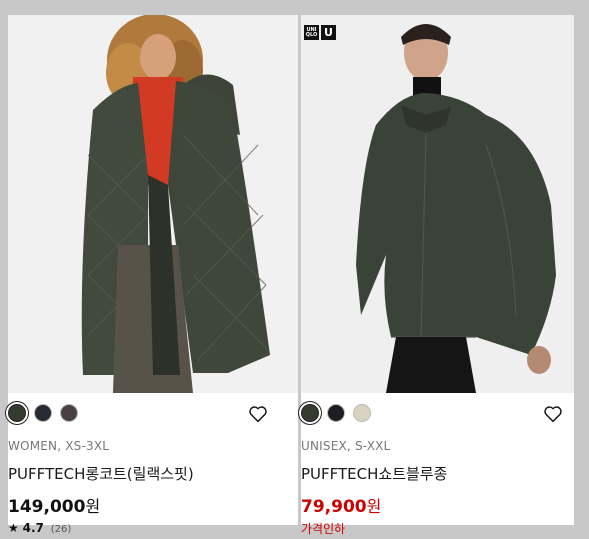  I want to click on price-value: 79,900, so click(334, 507).